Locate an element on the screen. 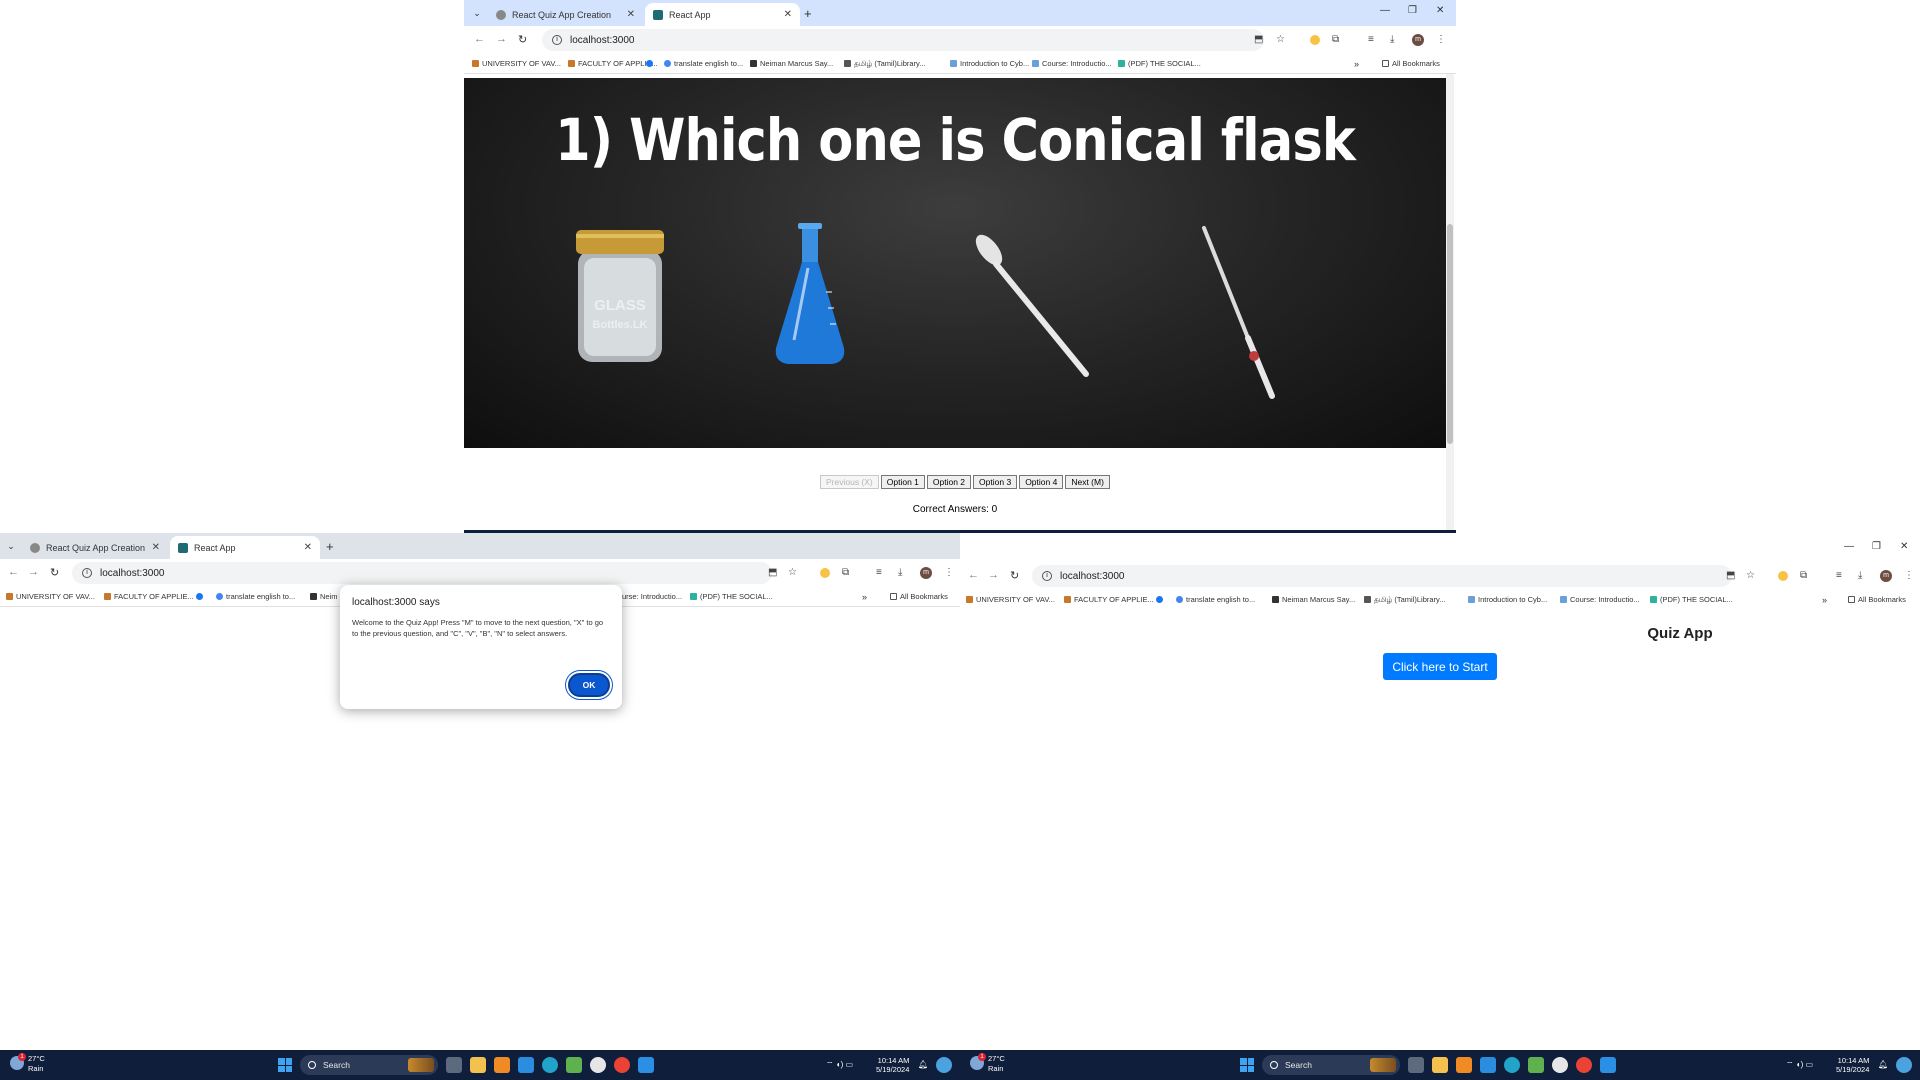 The image size is (1920, 1080). next-button: Next (M) is located at coordinates (1087, 482).